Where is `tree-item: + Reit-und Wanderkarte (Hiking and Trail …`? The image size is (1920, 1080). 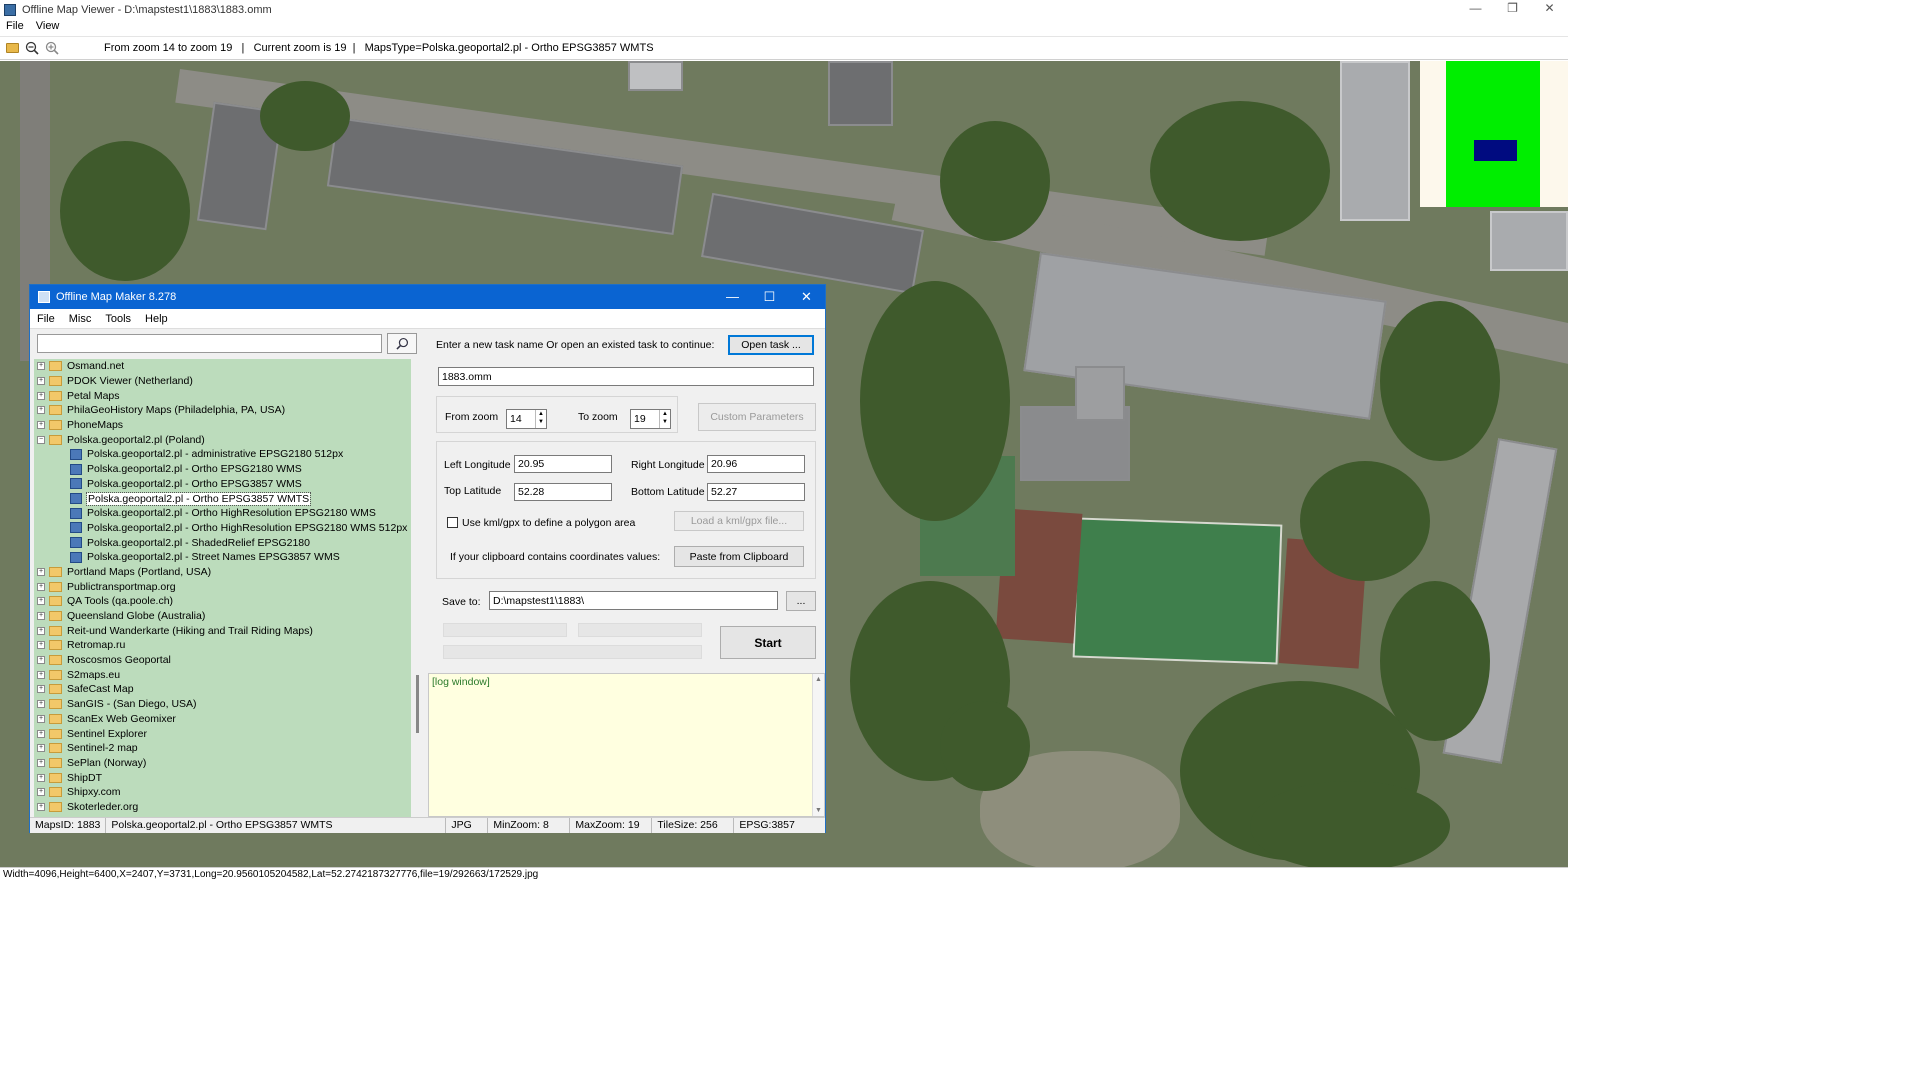 tree-item: + Reit-und Wanderkarte (Hiking and Trail … is located at coordinates (222, 630).